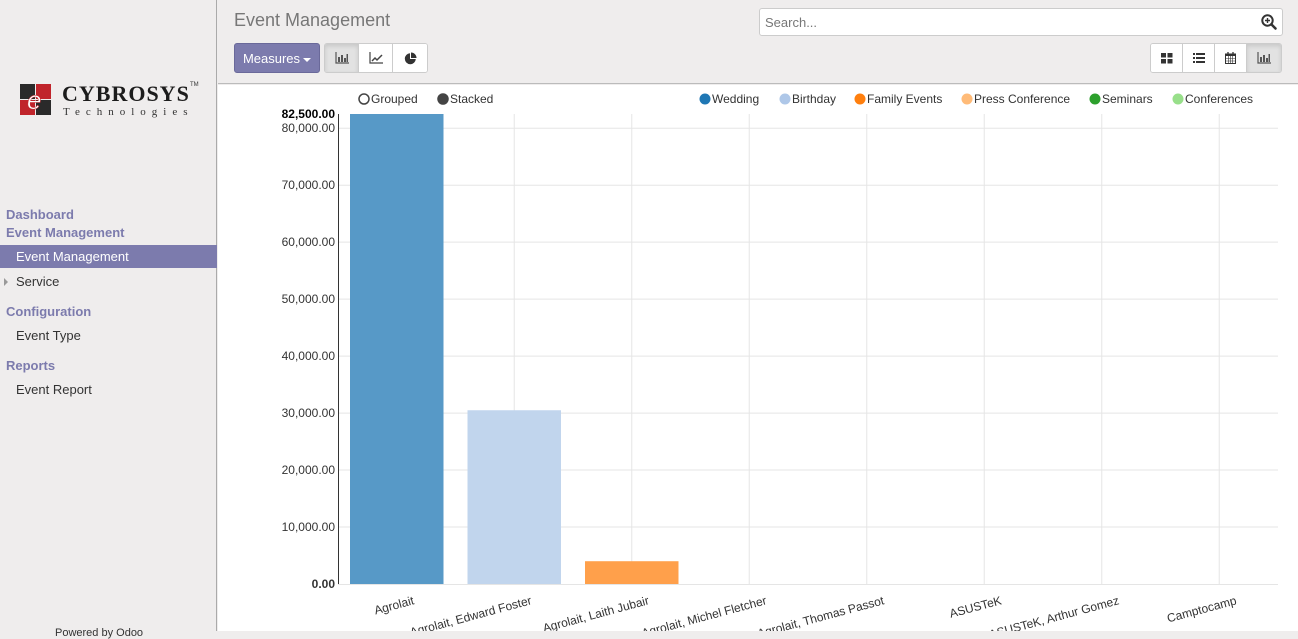 The image size is (1298, 639). I want to click on logo-tm: TM, so click(194, 85).